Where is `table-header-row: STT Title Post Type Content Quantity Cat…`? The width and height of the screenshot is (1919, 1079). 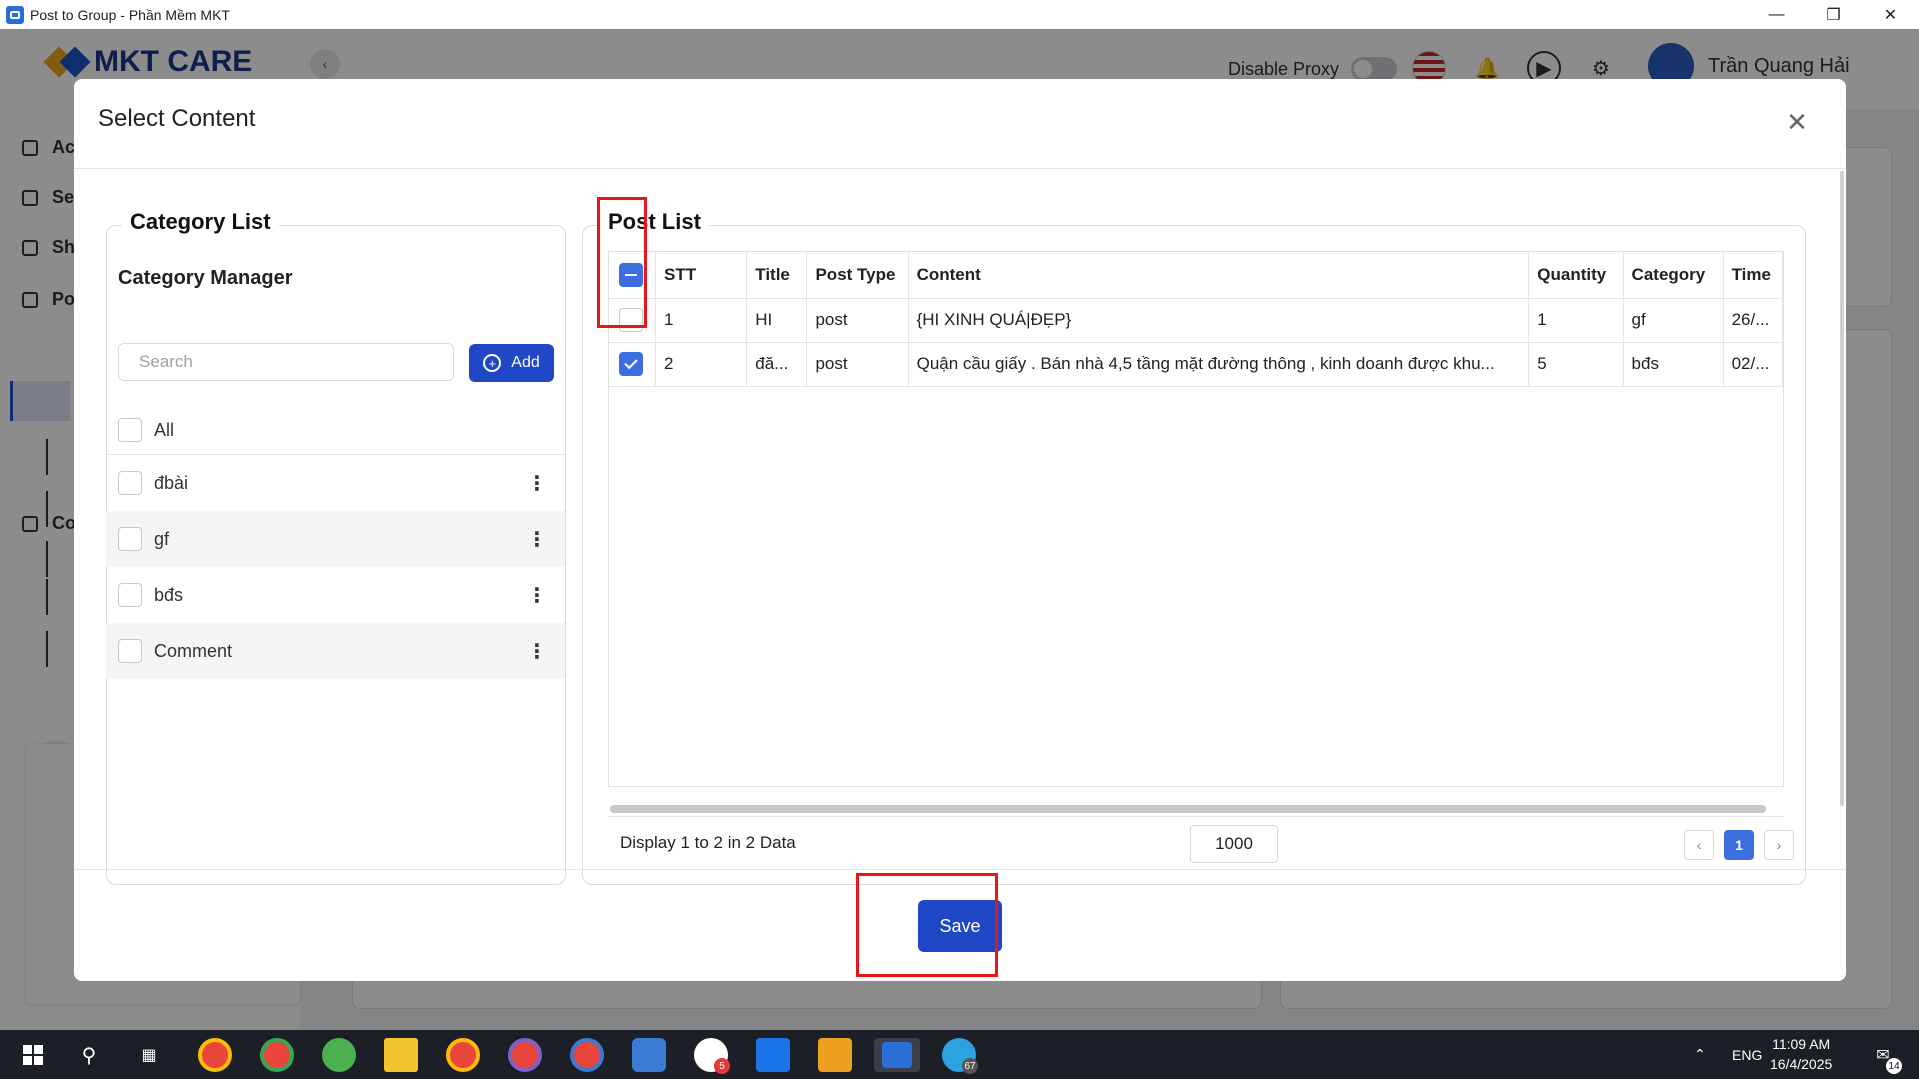
table-header-row: STT Title Post Type Content Quantity Cat… is located at coordinates (1196, 275).